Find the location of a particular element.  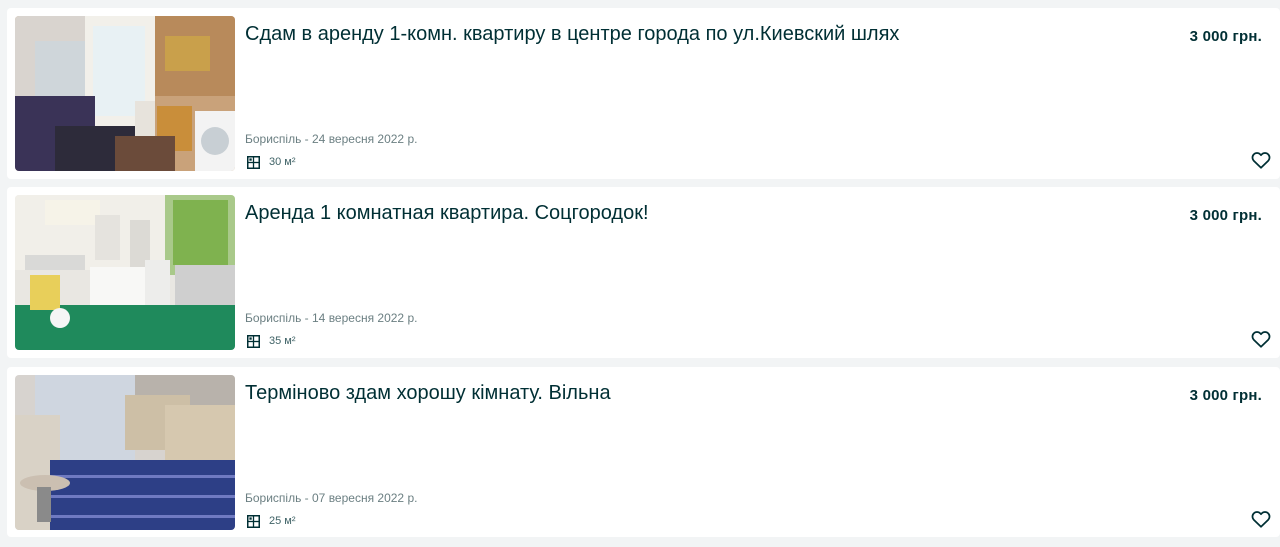

listing-location-date: Бориспіль - 24 вересня 2022 р. is located at coordinates (331, 139).